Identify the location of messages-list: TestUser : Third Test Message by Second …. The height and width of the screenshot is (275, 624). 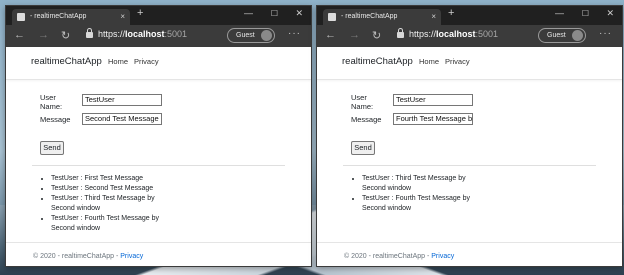
(410, 194).